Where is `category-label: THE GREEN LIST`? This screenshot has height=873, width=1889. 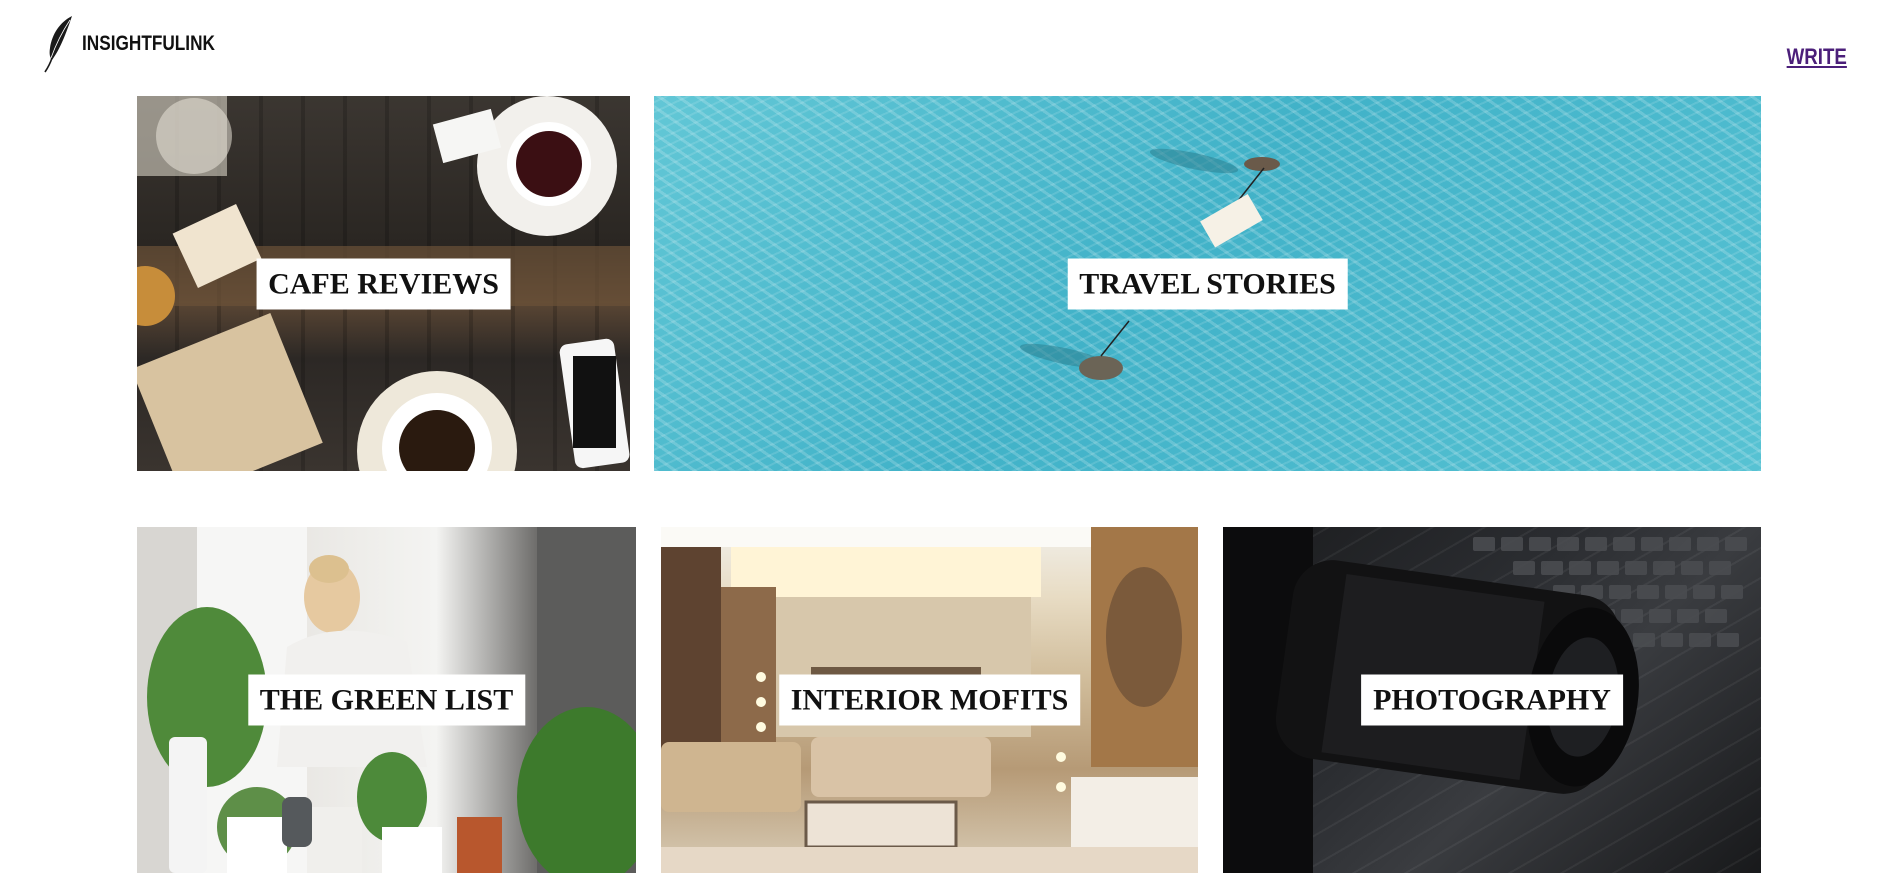 category-label: THE GREEN LIST is located at coordinates (386, 700).